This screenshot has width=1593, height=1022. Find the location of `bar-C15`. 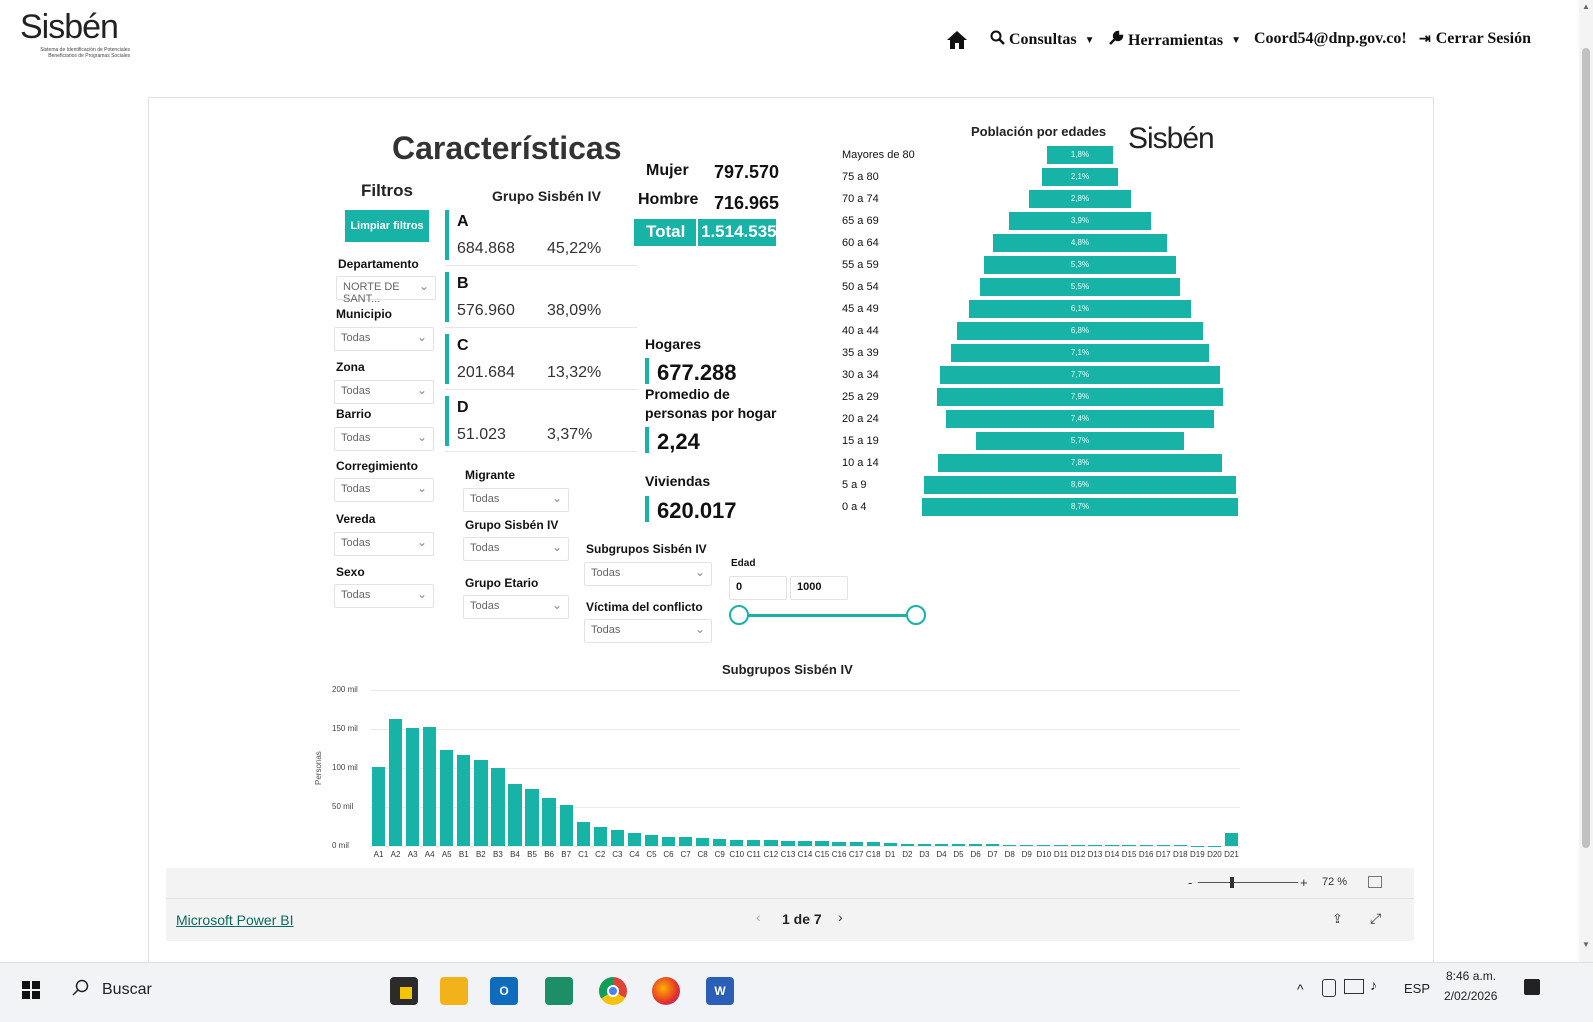

bar-C15 is located at coordinates (821, 843).